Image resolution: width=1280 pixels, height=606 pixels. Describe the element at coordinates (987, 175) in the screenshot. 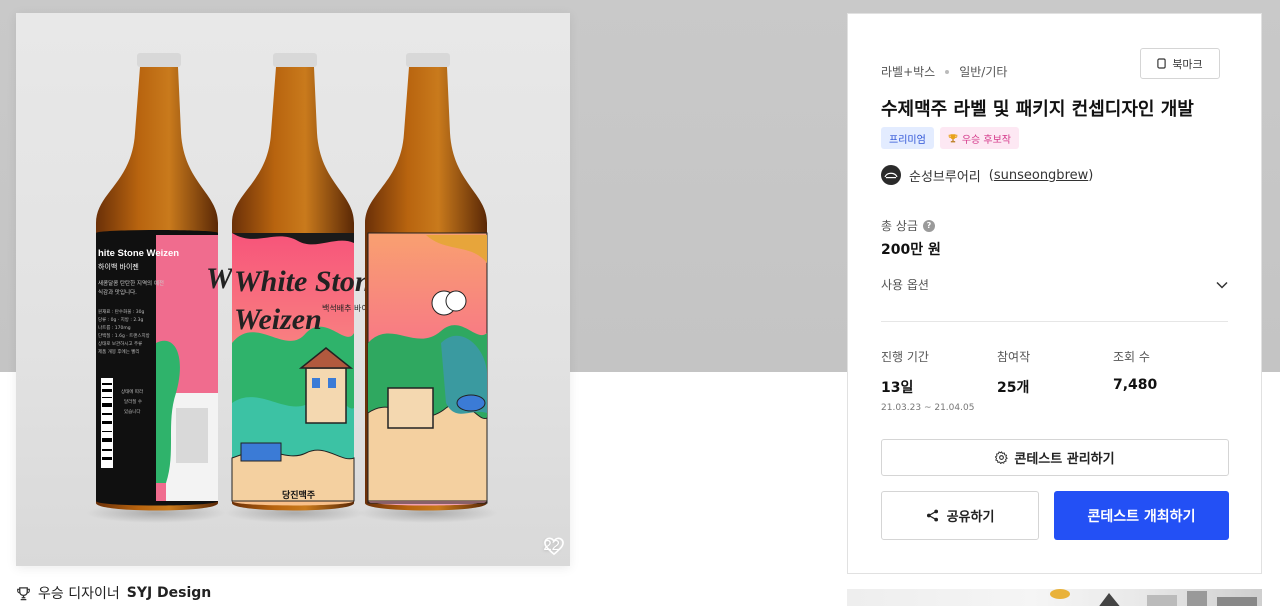

I see `host-info: 순성브루어리 (sunseongbrew)` at that location.